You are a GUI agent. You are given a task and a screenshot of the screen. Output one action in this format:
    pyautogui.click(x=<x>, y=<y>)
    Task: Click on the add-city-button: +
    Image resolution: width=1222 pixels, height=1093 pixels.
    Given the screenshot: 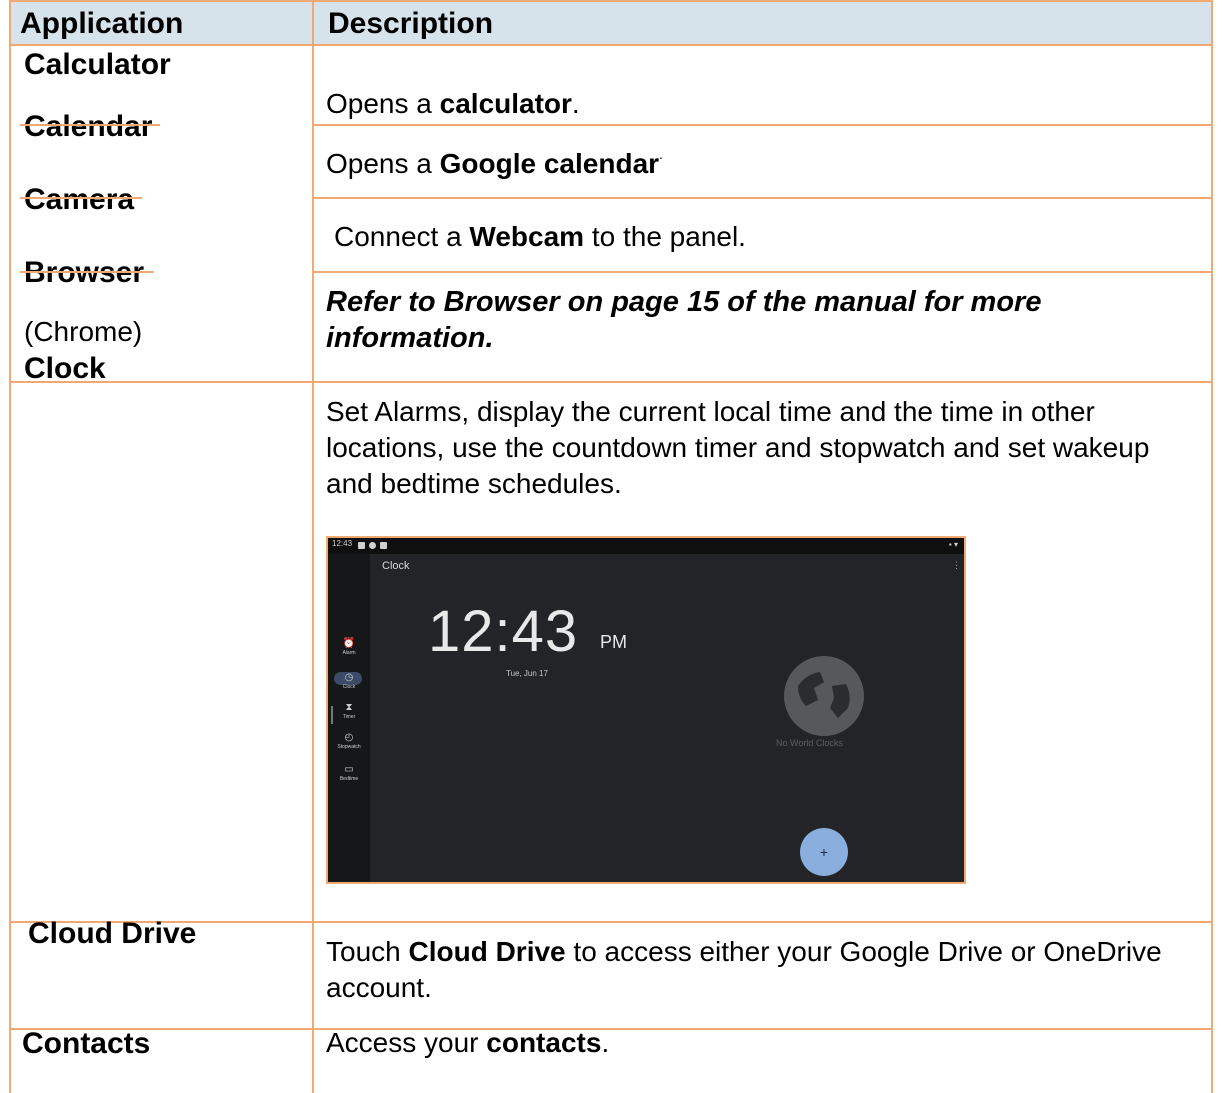 What is the action you would take?
    pyautogui.click(x=824, y=852)
    